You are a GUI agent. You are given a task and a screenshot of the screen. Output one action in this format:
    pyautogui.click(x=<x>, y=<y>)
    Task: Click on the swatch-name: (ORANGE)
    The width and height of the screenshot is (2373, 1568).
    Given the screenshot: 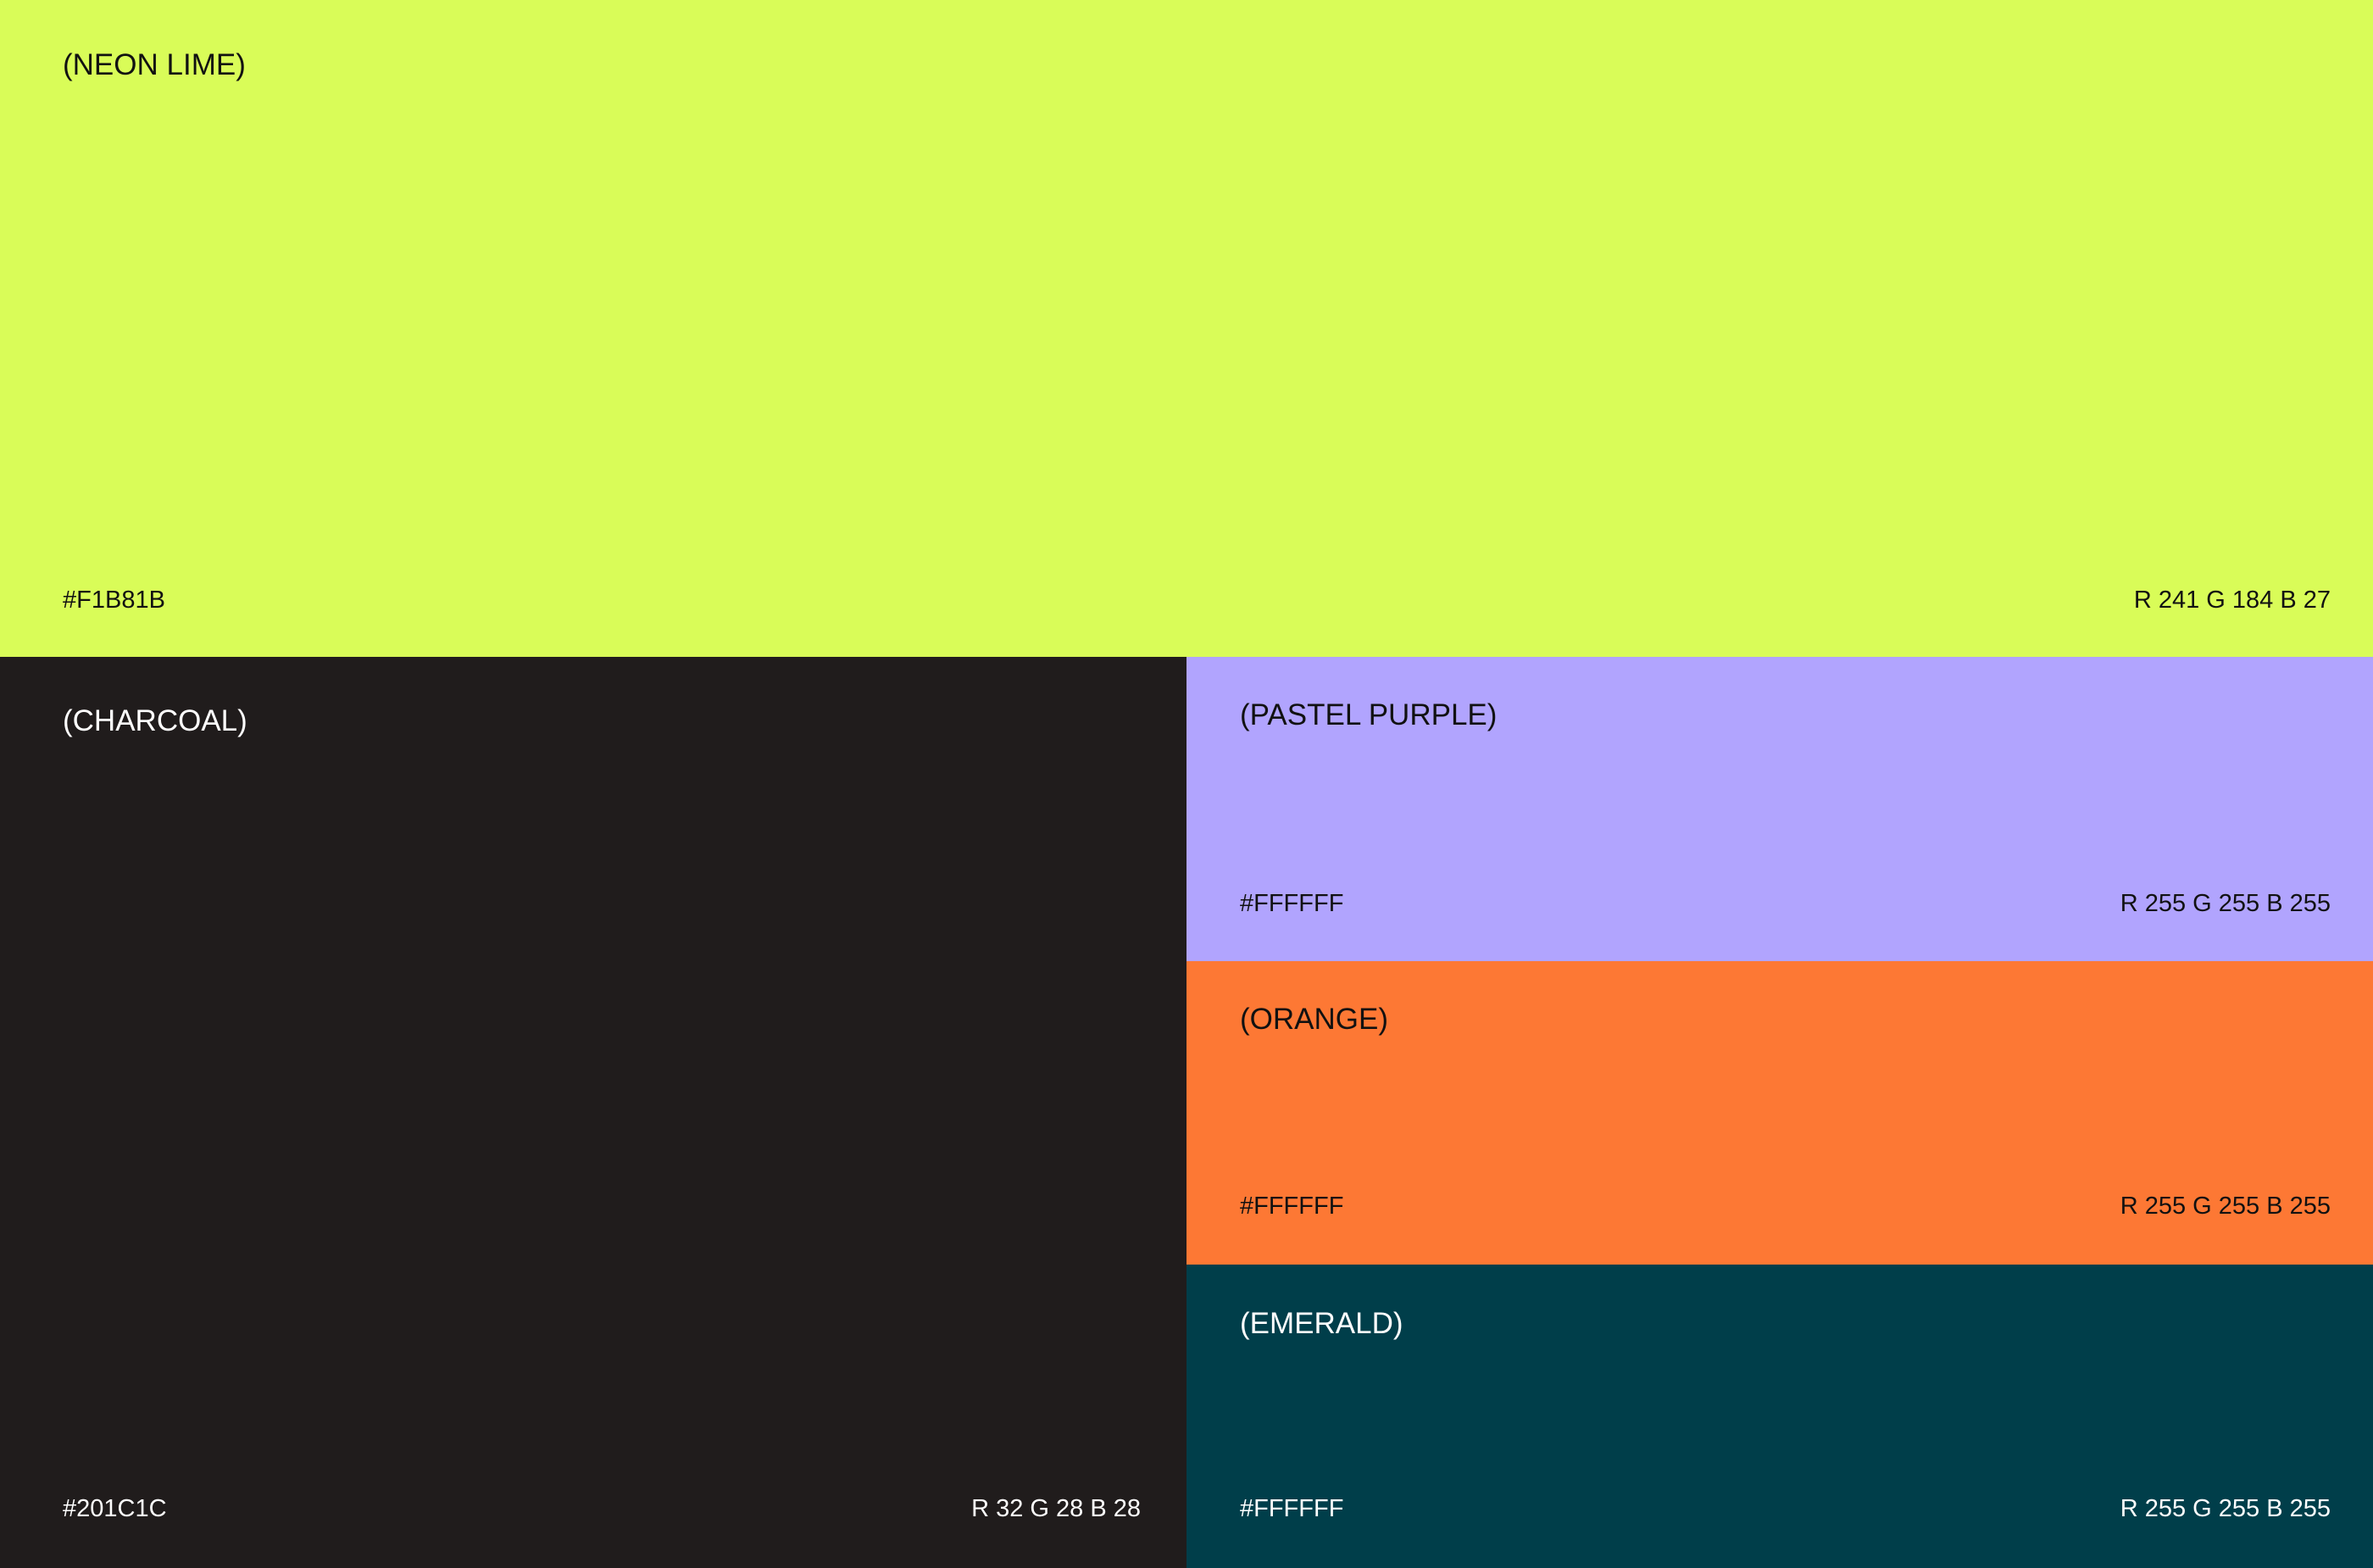 What is the action you would take?
    pyautogui.click(x=1314, y=1019)
    